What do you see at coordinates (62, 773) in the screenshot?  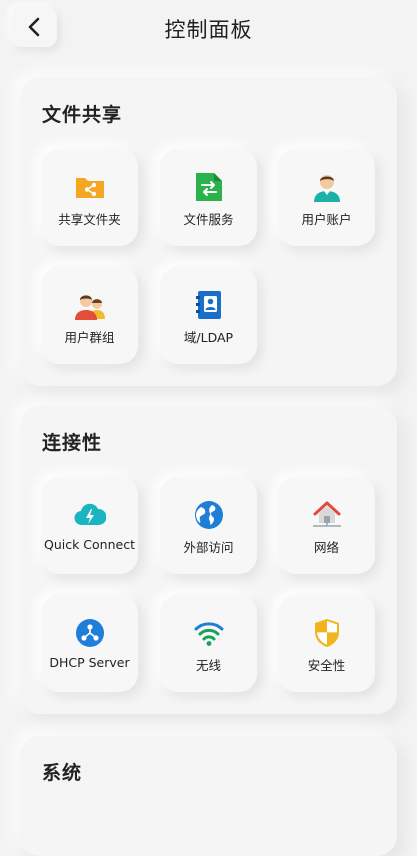 I see `section-title: 系统` at bounding box center [62, 773].